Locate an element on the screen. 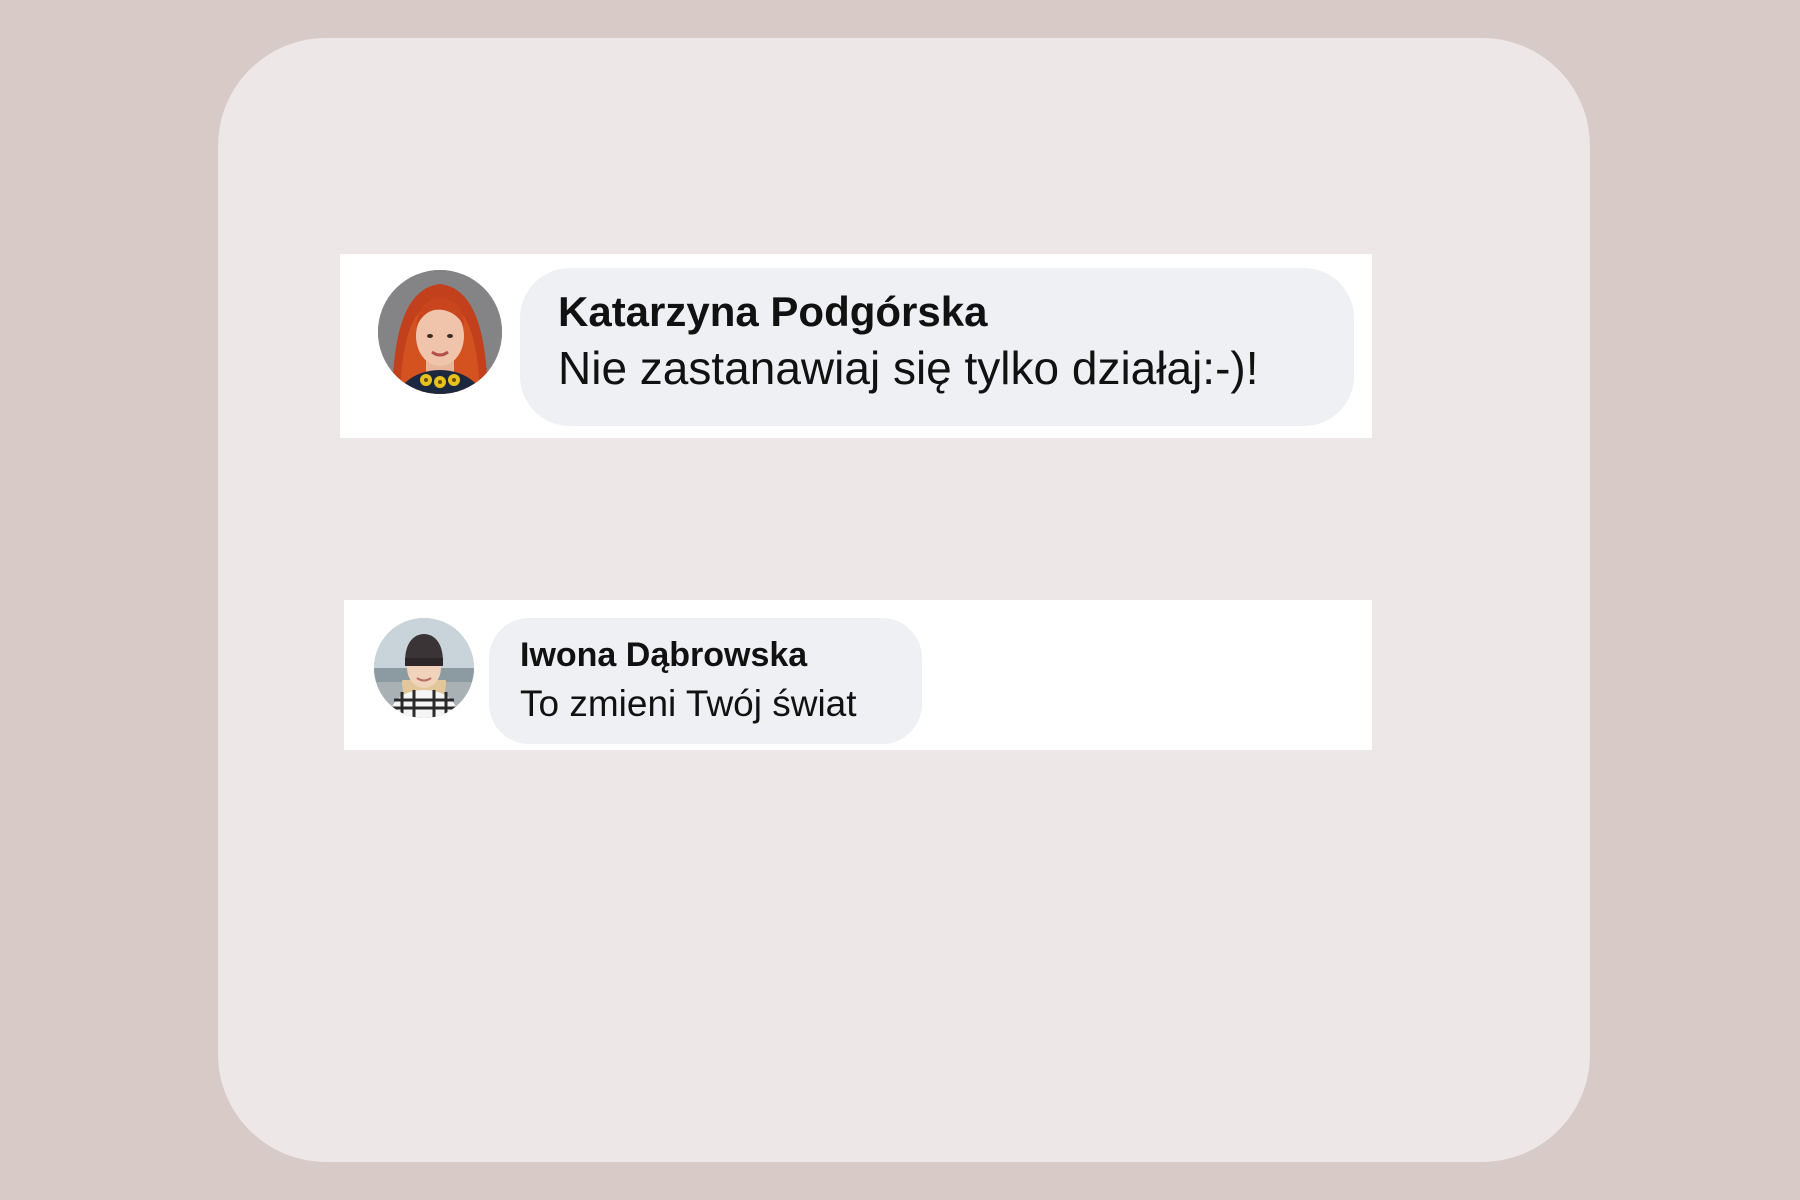  avatar-woman-beanie-icon is located at coordinates (424, 668).